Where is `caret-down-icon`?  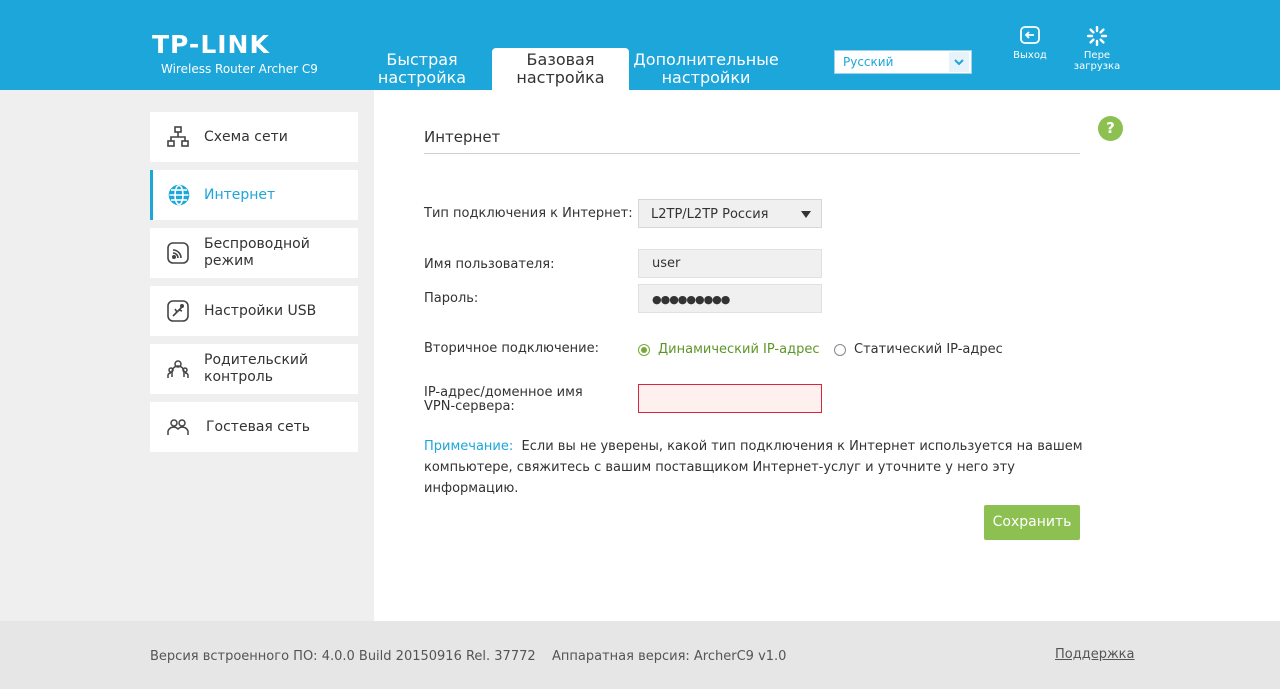
caret-down-icon is located at coordinates (806, 214).